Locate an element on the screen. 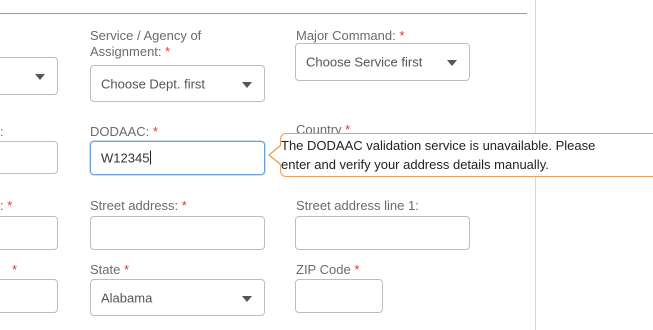 The width and height of the screenshot is (653, 330). left-partial-label-row4: * is located at coordinates (15, 269).